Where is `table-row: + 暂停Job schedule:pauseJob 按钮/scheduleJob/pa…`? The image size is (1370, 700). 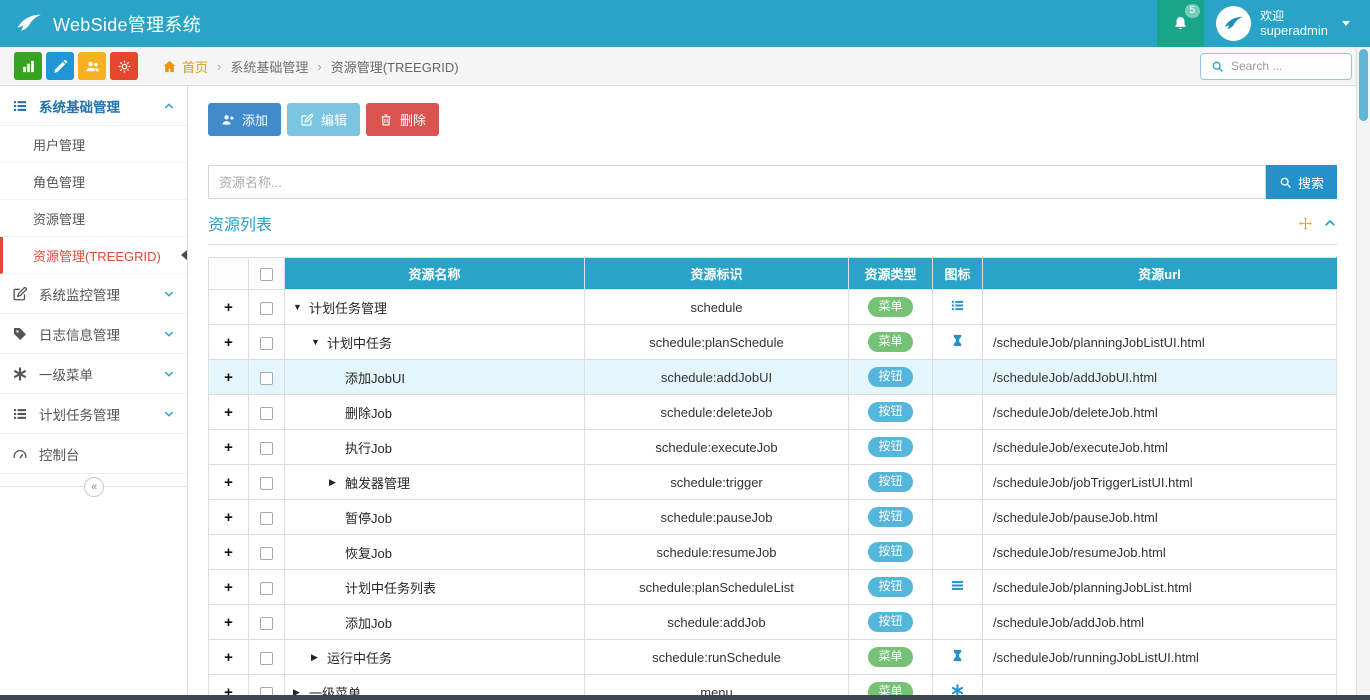 table-row: + 暂停Job schedule:pauseJob 按钮/scheduleJob/pa… is located at coordinates (772, 517).